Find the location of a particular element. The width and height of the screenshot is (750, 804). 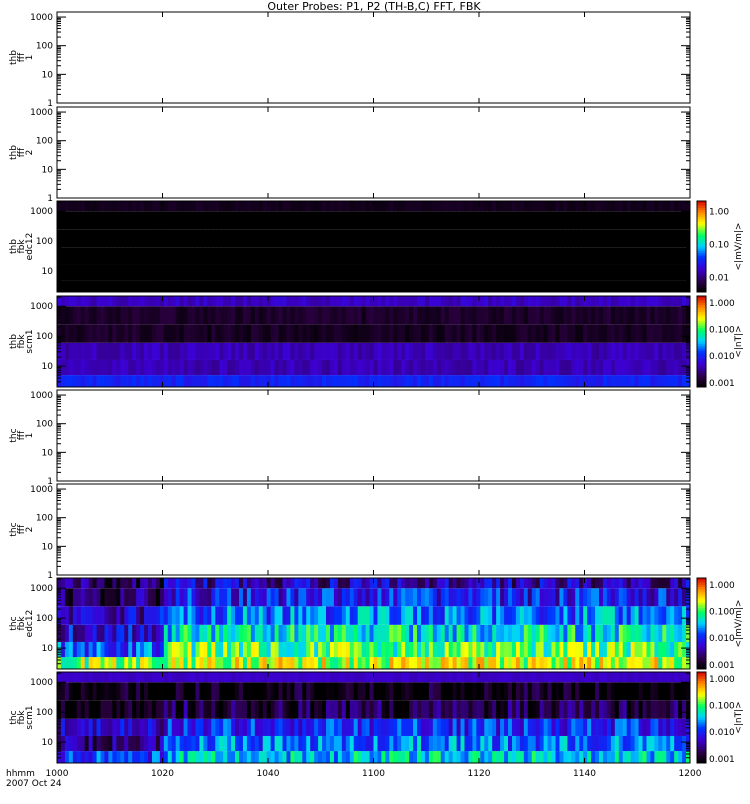

x-tick-label: 1120 is located at coordinates (479, 774).